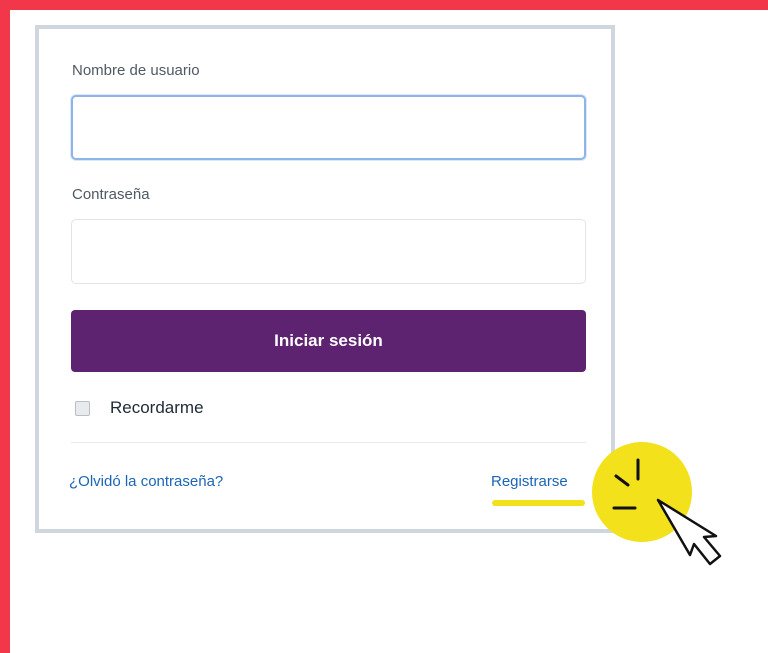 The width and height of the screenshot is (768, 653). Describe the element at coordinates (146, 481) in the screenshot. I see `forgot-password-link: ¿Olvidó la contraseña?` at that location.